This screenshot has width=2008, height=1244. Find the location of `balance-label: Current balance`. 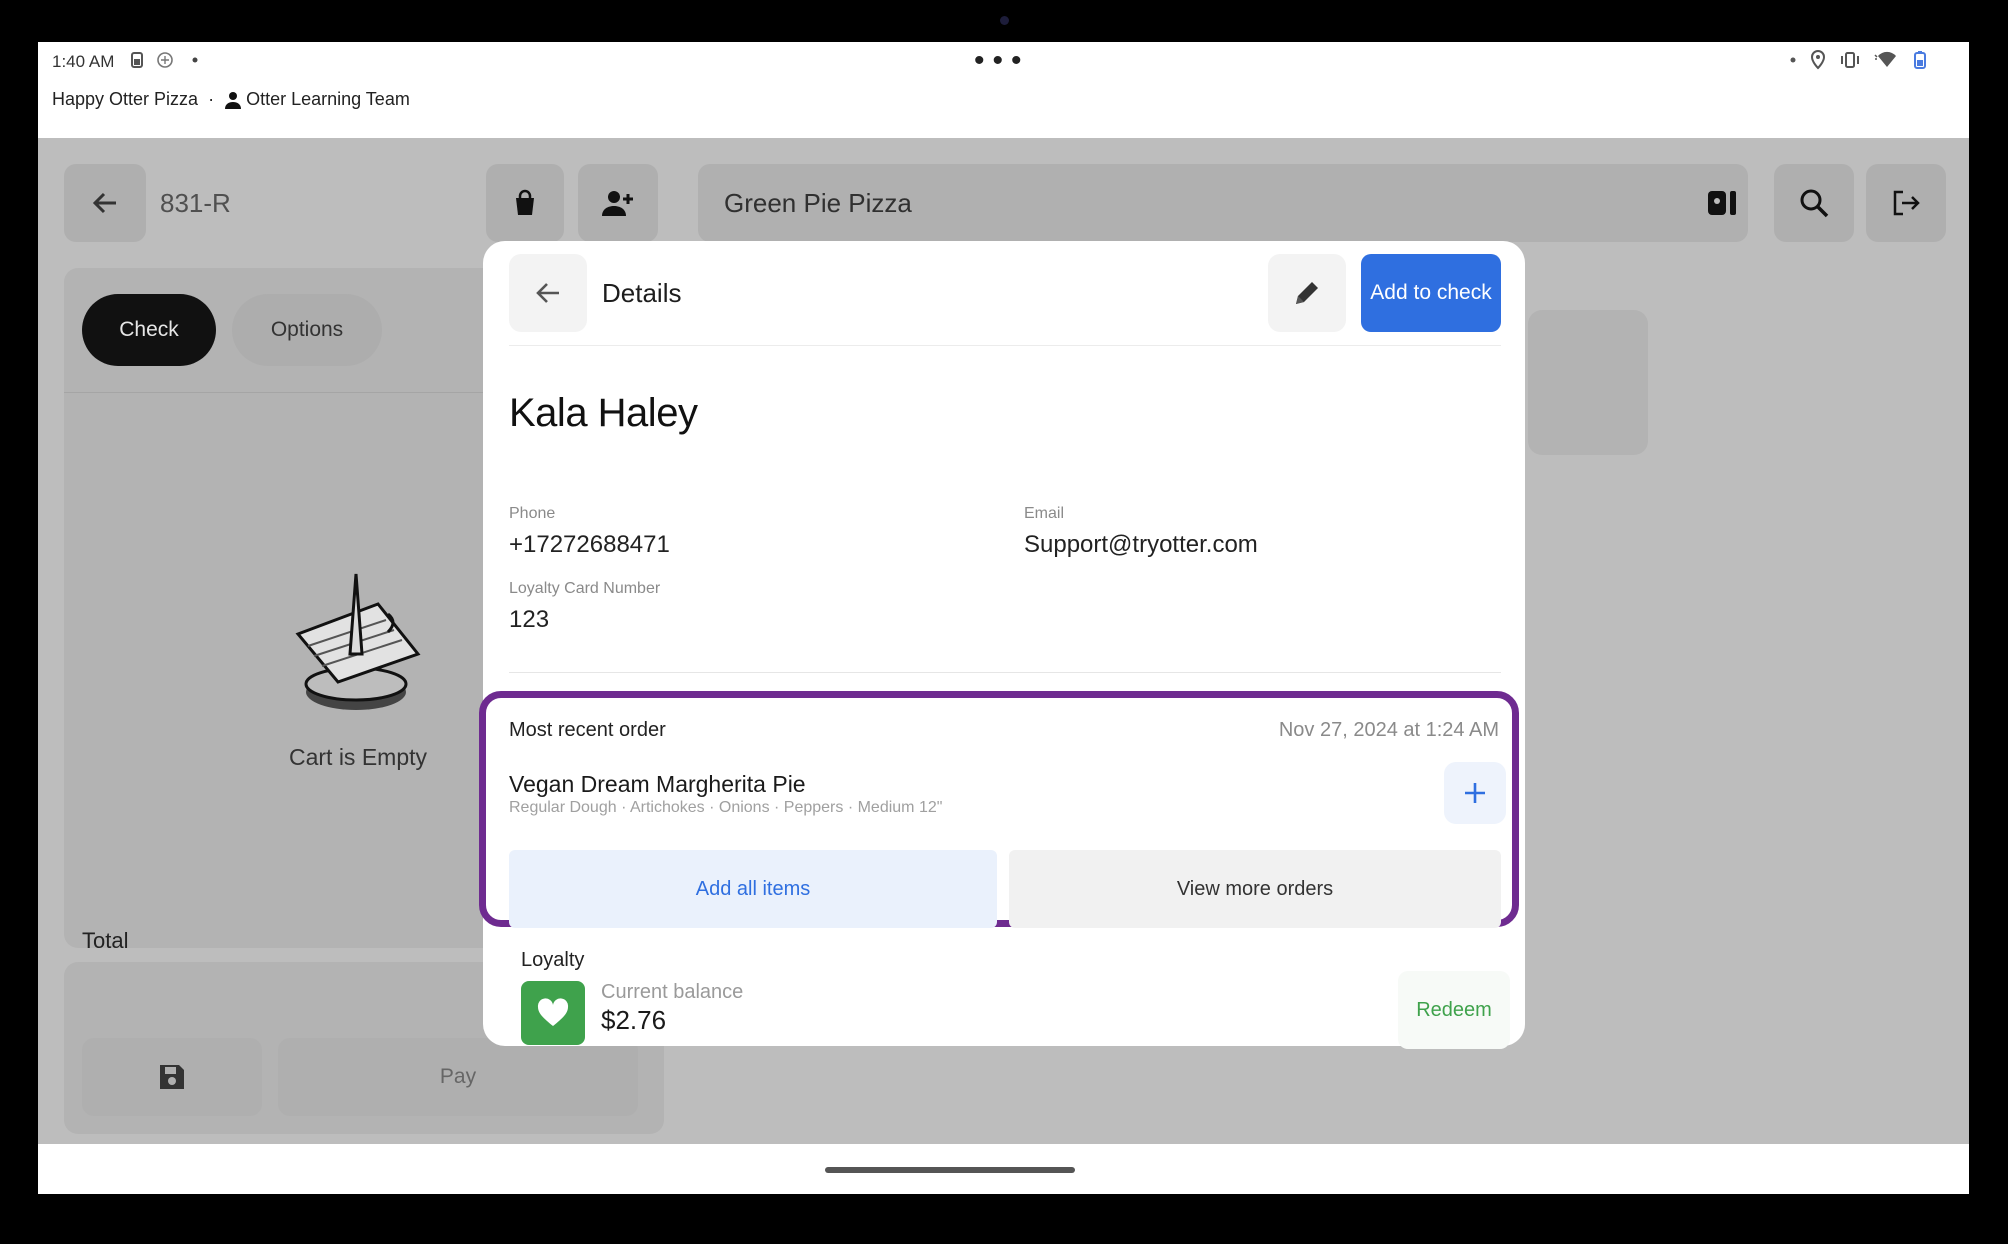

balance-label: Current balance is located at coordinates (672, 992).